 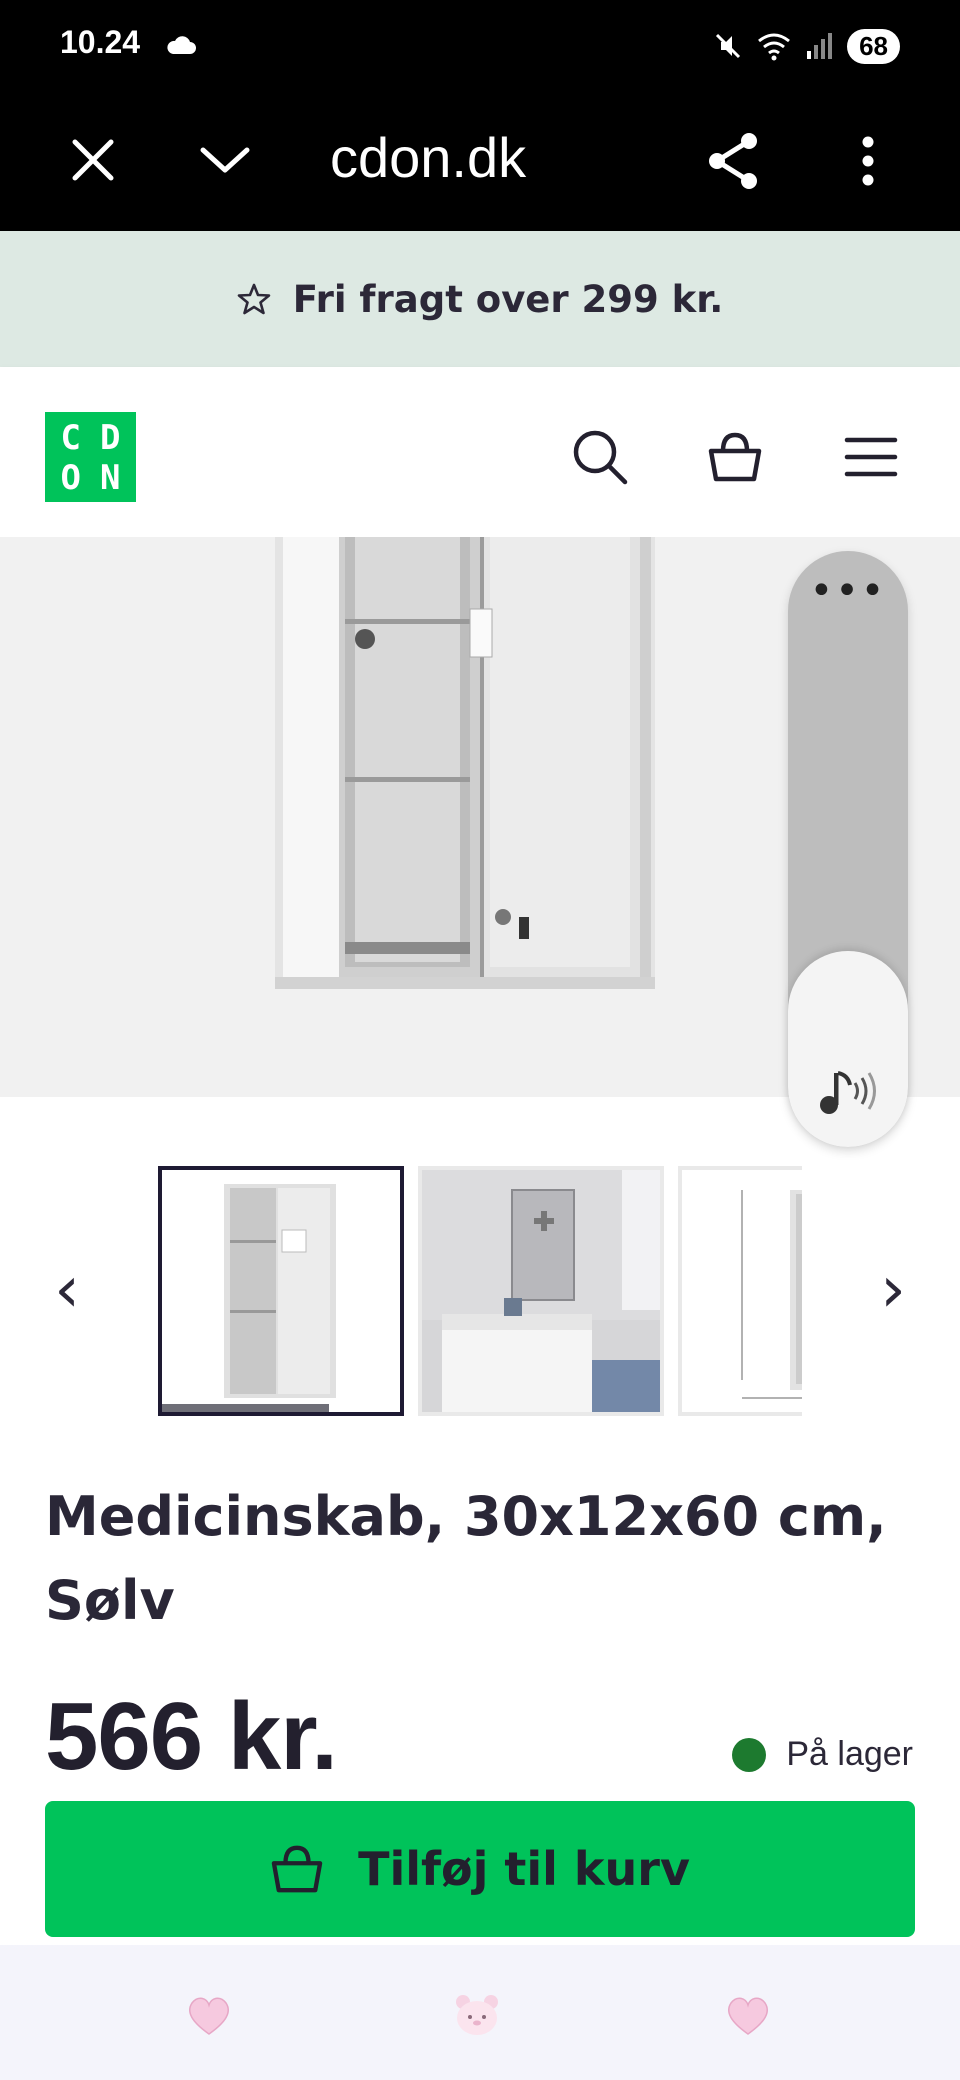 What do you see at coordinates (428, 157) in the screenshot?
I see `url-display: cdon.dk` at bounding box center [428, 157].